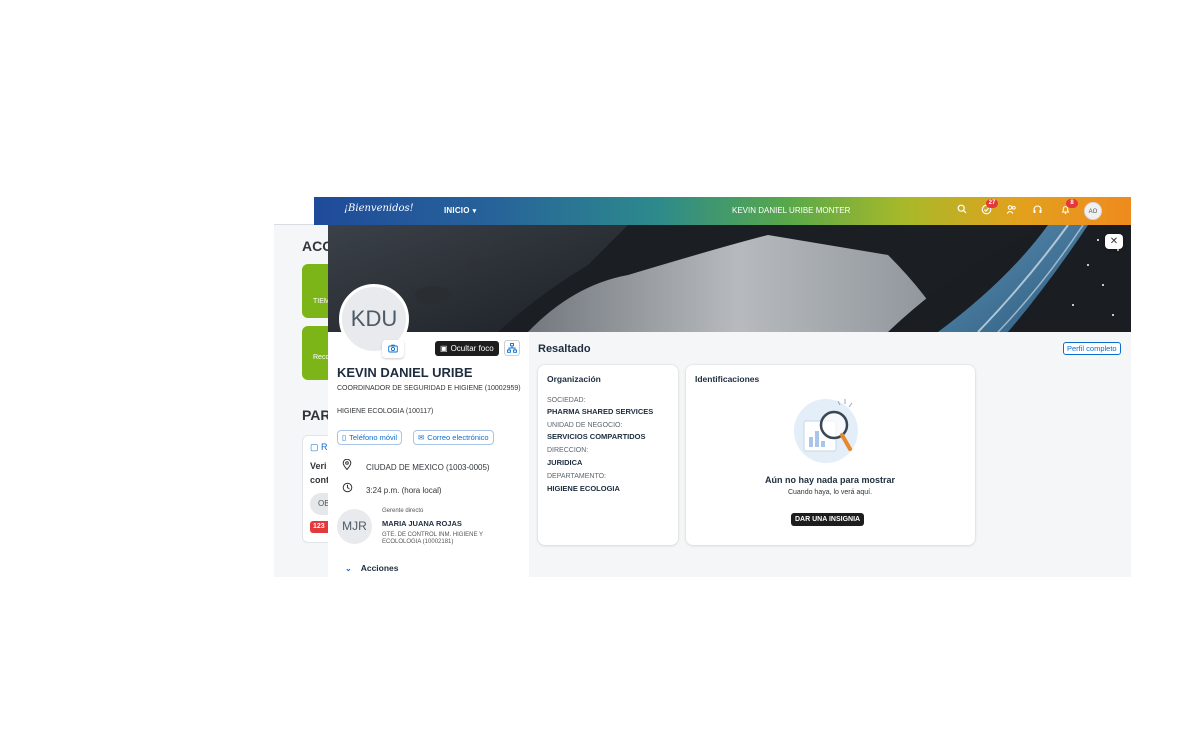  What do you see at coordinates (405, 372) in the screenshot?
I see `profile-name: KEVIN DANIEL URIBE` at bounding box center [405, 372].